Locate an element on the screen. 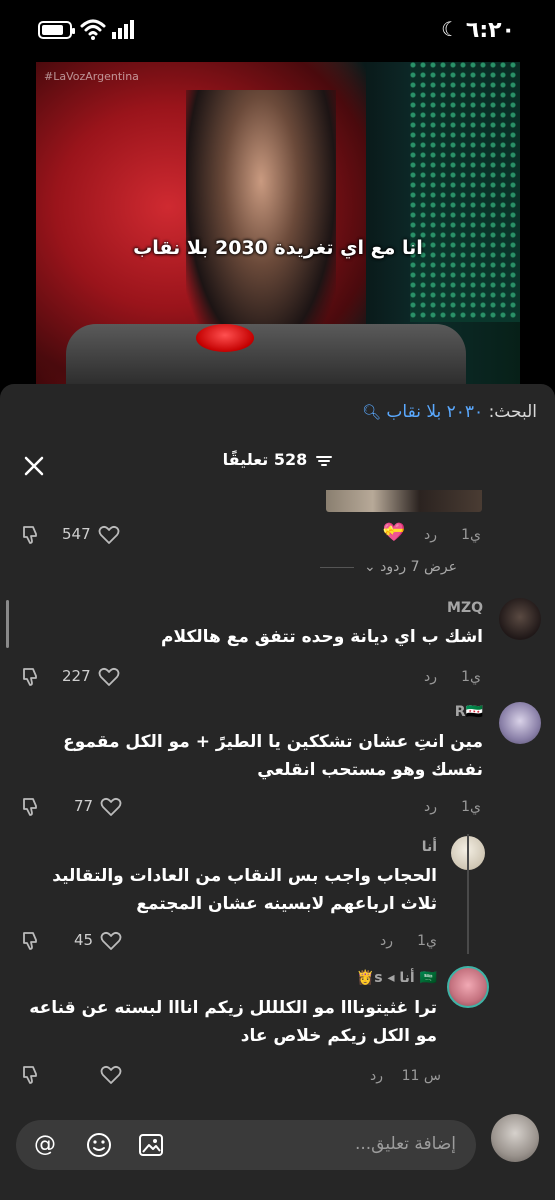 This screenshot has width=555, height=1200. video-lights is located at coordinates (465, 192).